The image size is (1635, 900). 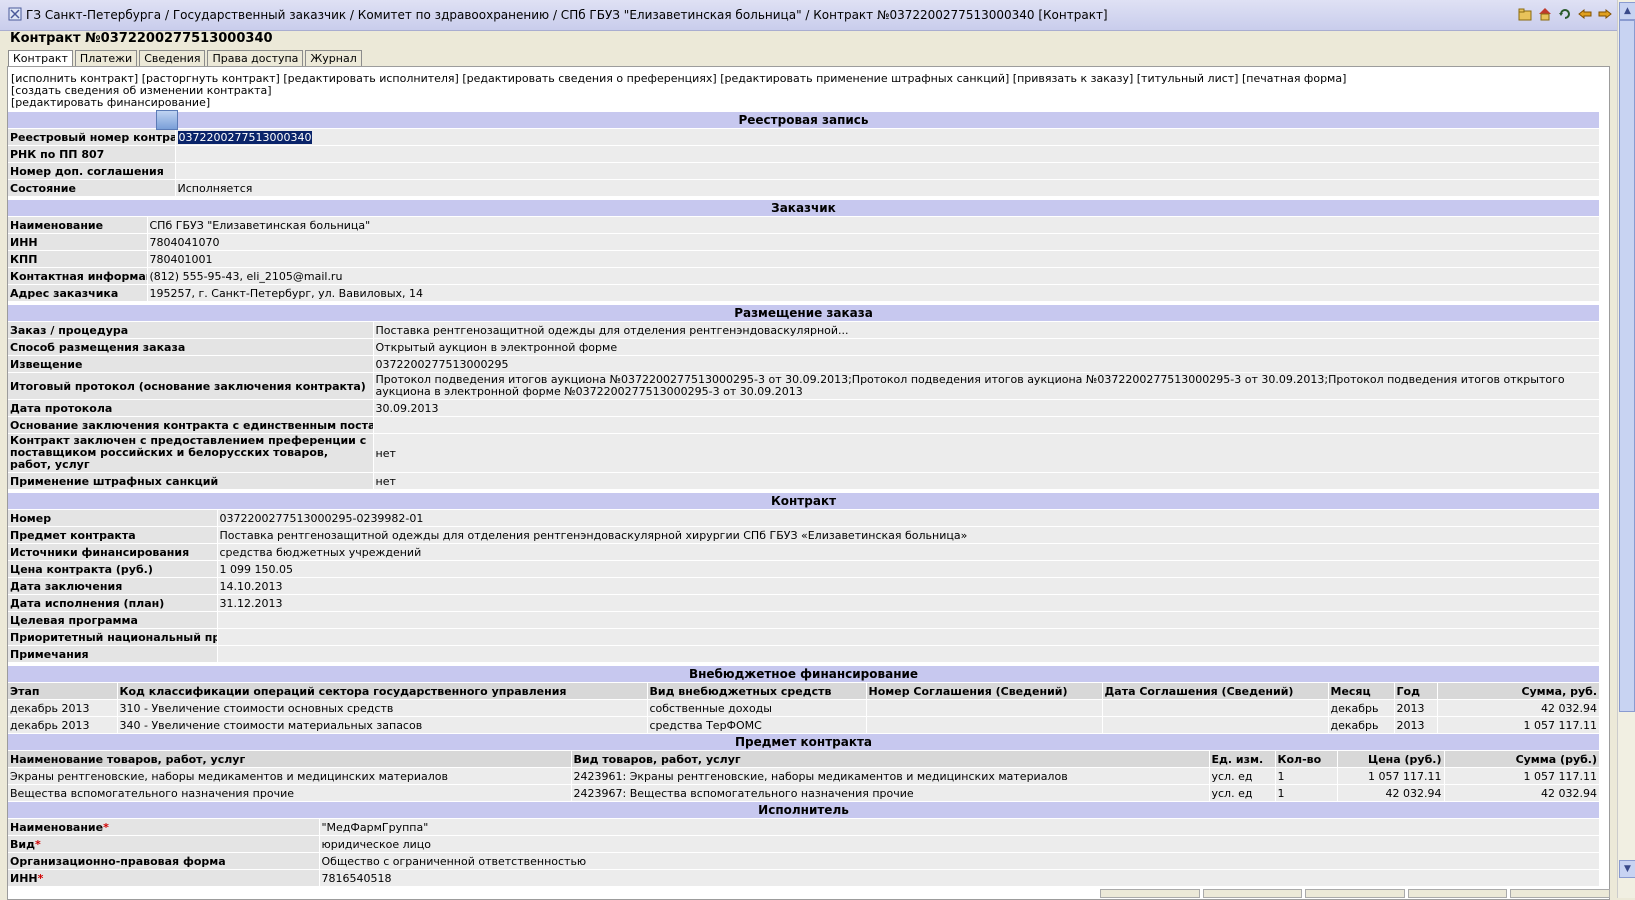 I want to click on column-header: Этап, so click(x=63, y=691).